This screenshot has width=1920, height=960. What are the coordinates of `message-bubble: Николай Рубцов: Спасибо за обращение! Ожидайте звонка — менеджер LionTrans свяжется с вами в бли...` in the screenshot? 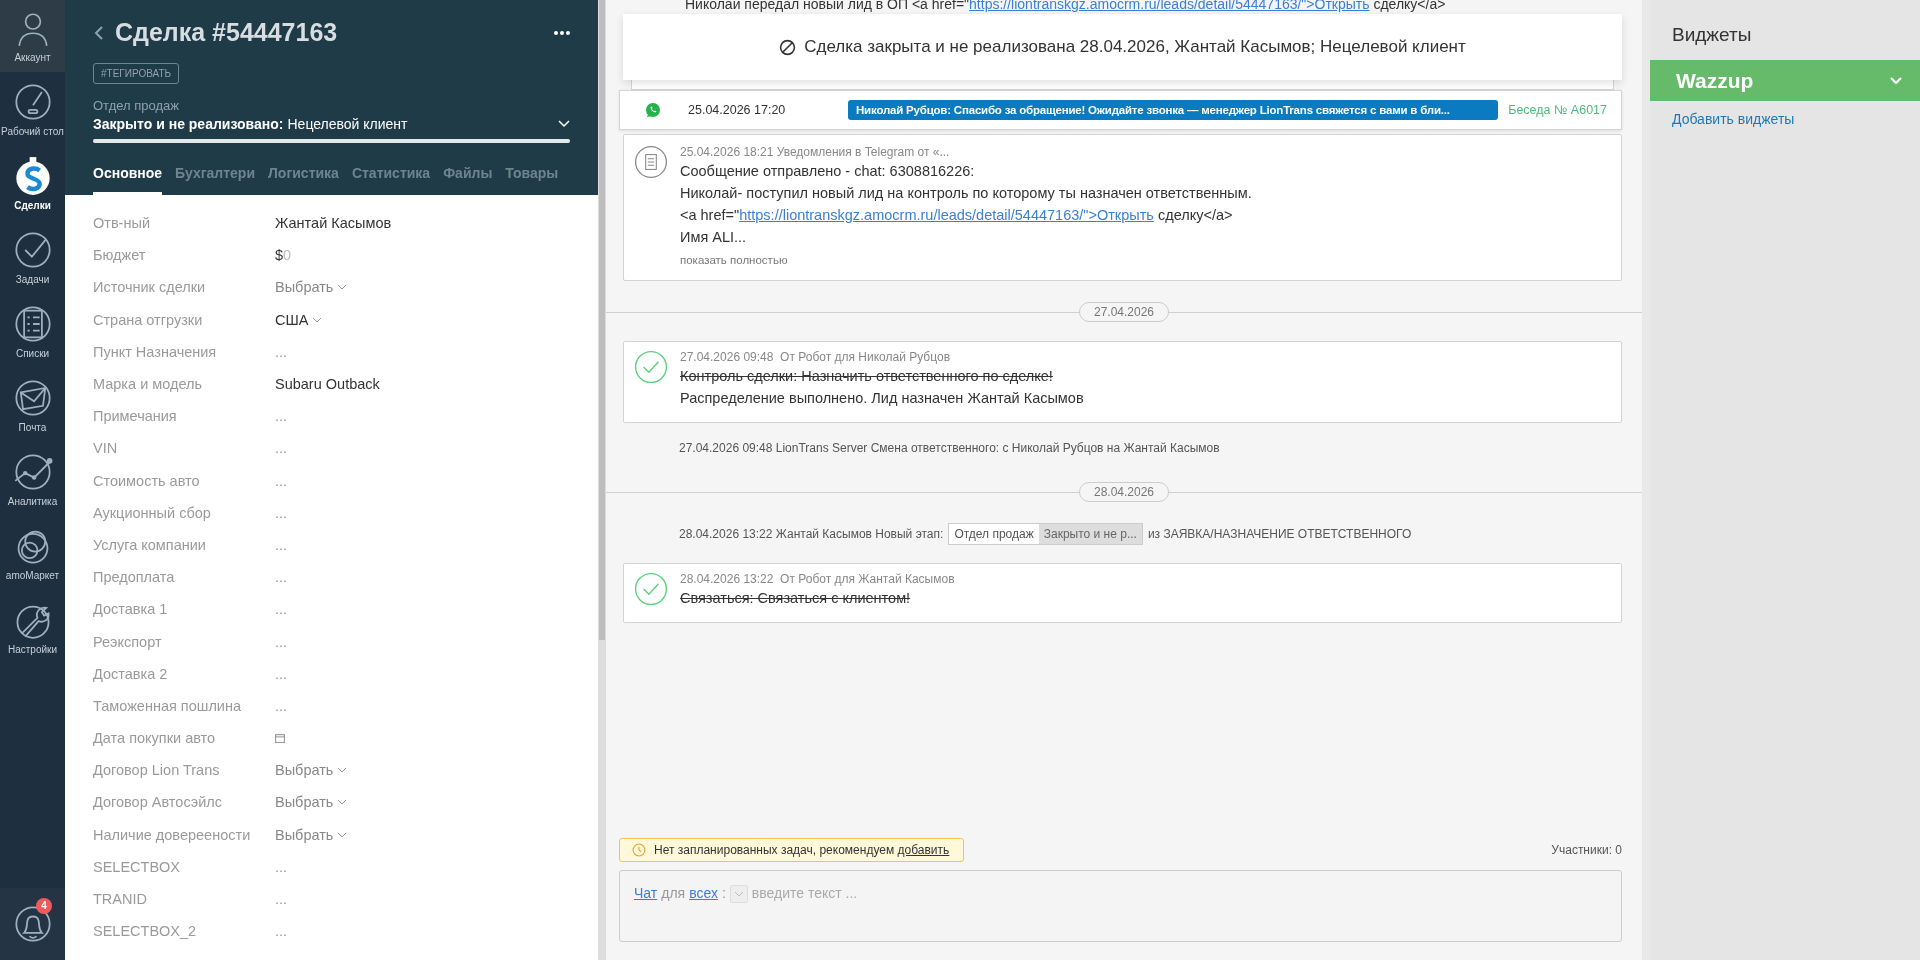 It's located at (1173, 110).